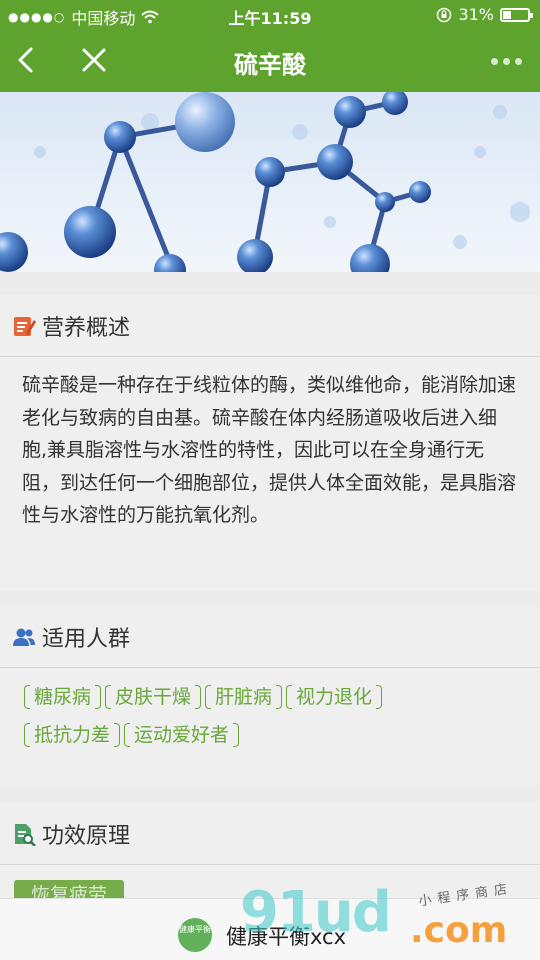 This screenshot has width=540, height=960. What do you see at coordinates (270, 326) in the screenshot?
I see `overview-header: 营养概述` at bounding box center [270, 326].